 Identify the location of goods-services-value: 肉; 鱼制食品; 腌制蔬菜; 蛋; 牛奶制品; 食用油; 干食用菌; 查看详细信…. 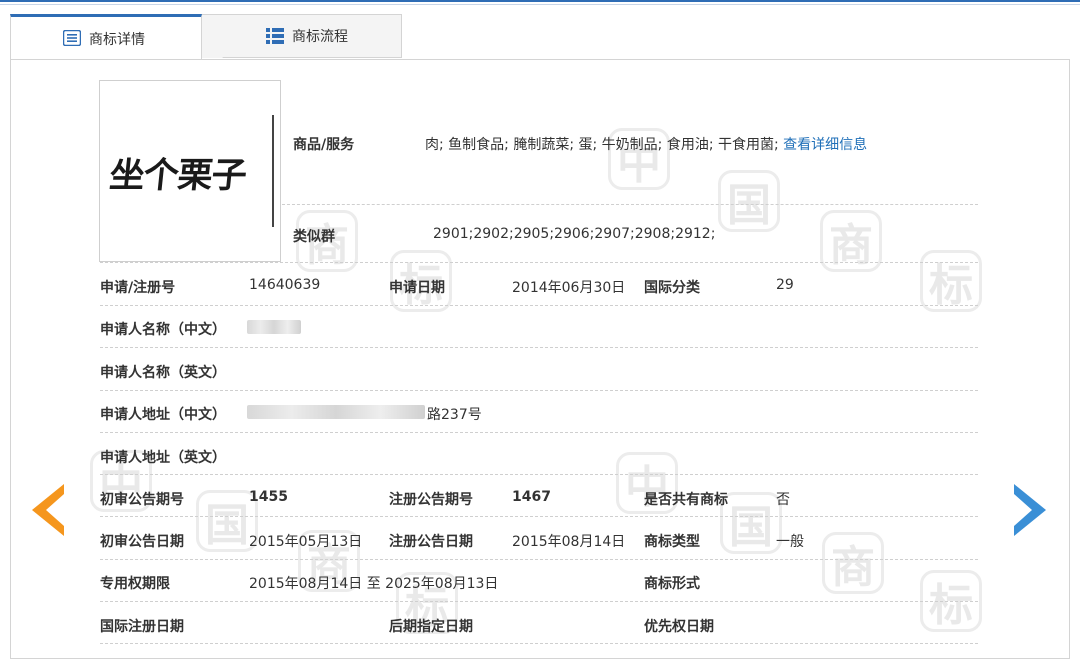
(646, 144).